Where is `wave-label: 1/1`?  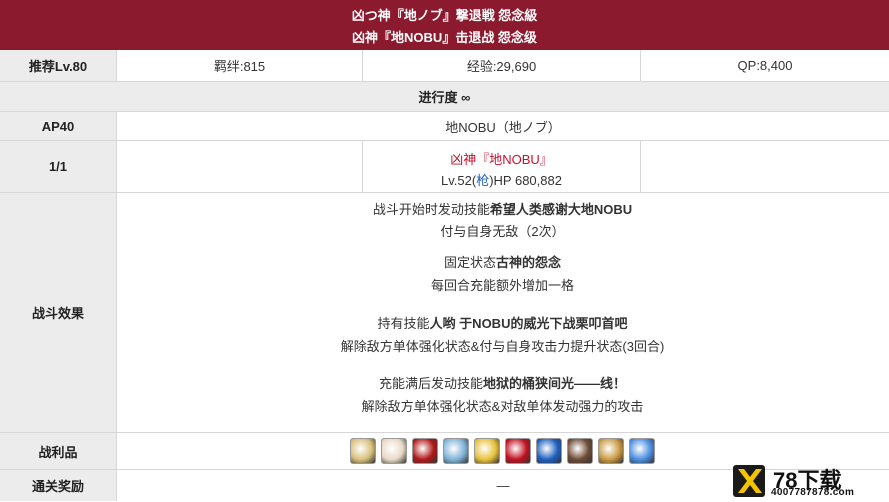 wave-label: 1/1 is located at coordinates (58, 166).